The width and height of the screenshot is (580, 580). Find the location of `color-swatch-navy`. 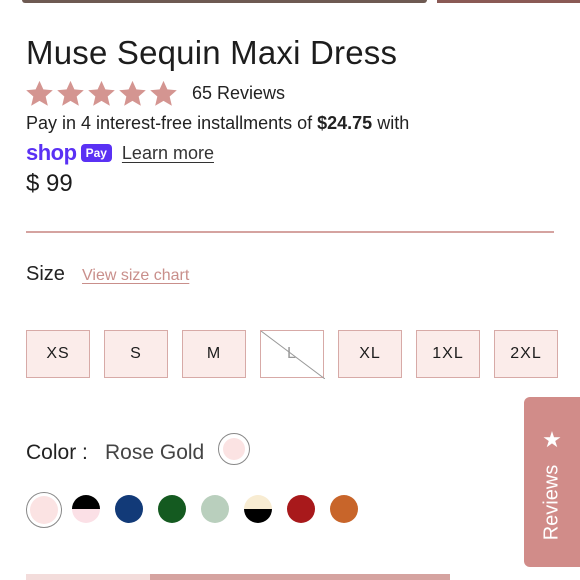

color-swatch-navy is located at coordinates (130, 510).